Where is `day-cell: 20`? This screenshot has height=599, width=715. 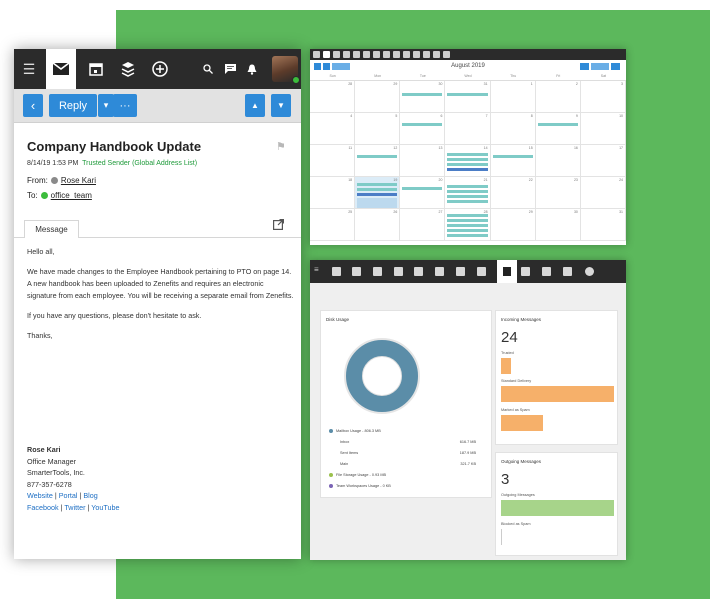 day-cell: 20 is located at coordinates (423, 193).